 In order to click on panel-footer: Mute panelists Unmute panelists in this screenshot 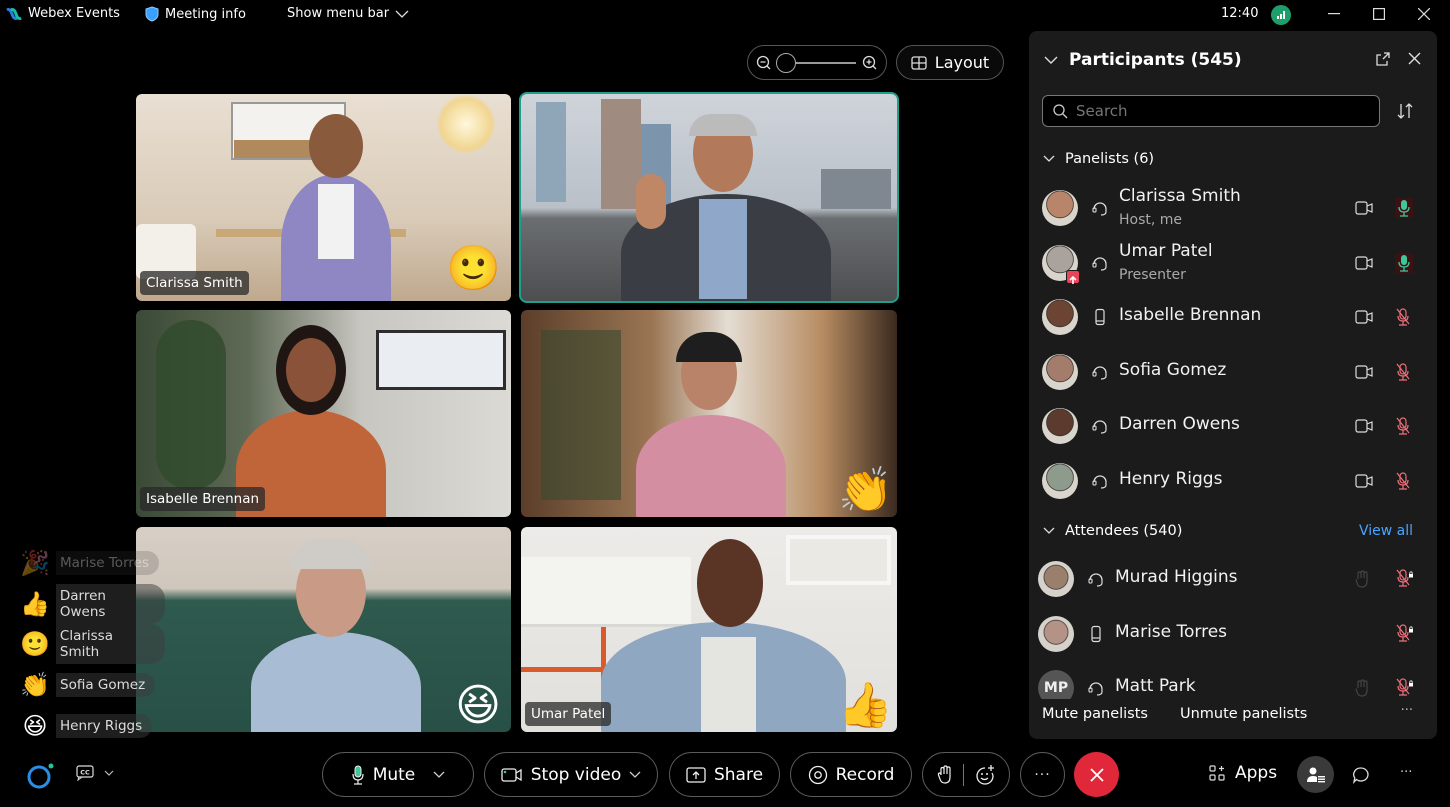, I will do `click(1174, 714)`.